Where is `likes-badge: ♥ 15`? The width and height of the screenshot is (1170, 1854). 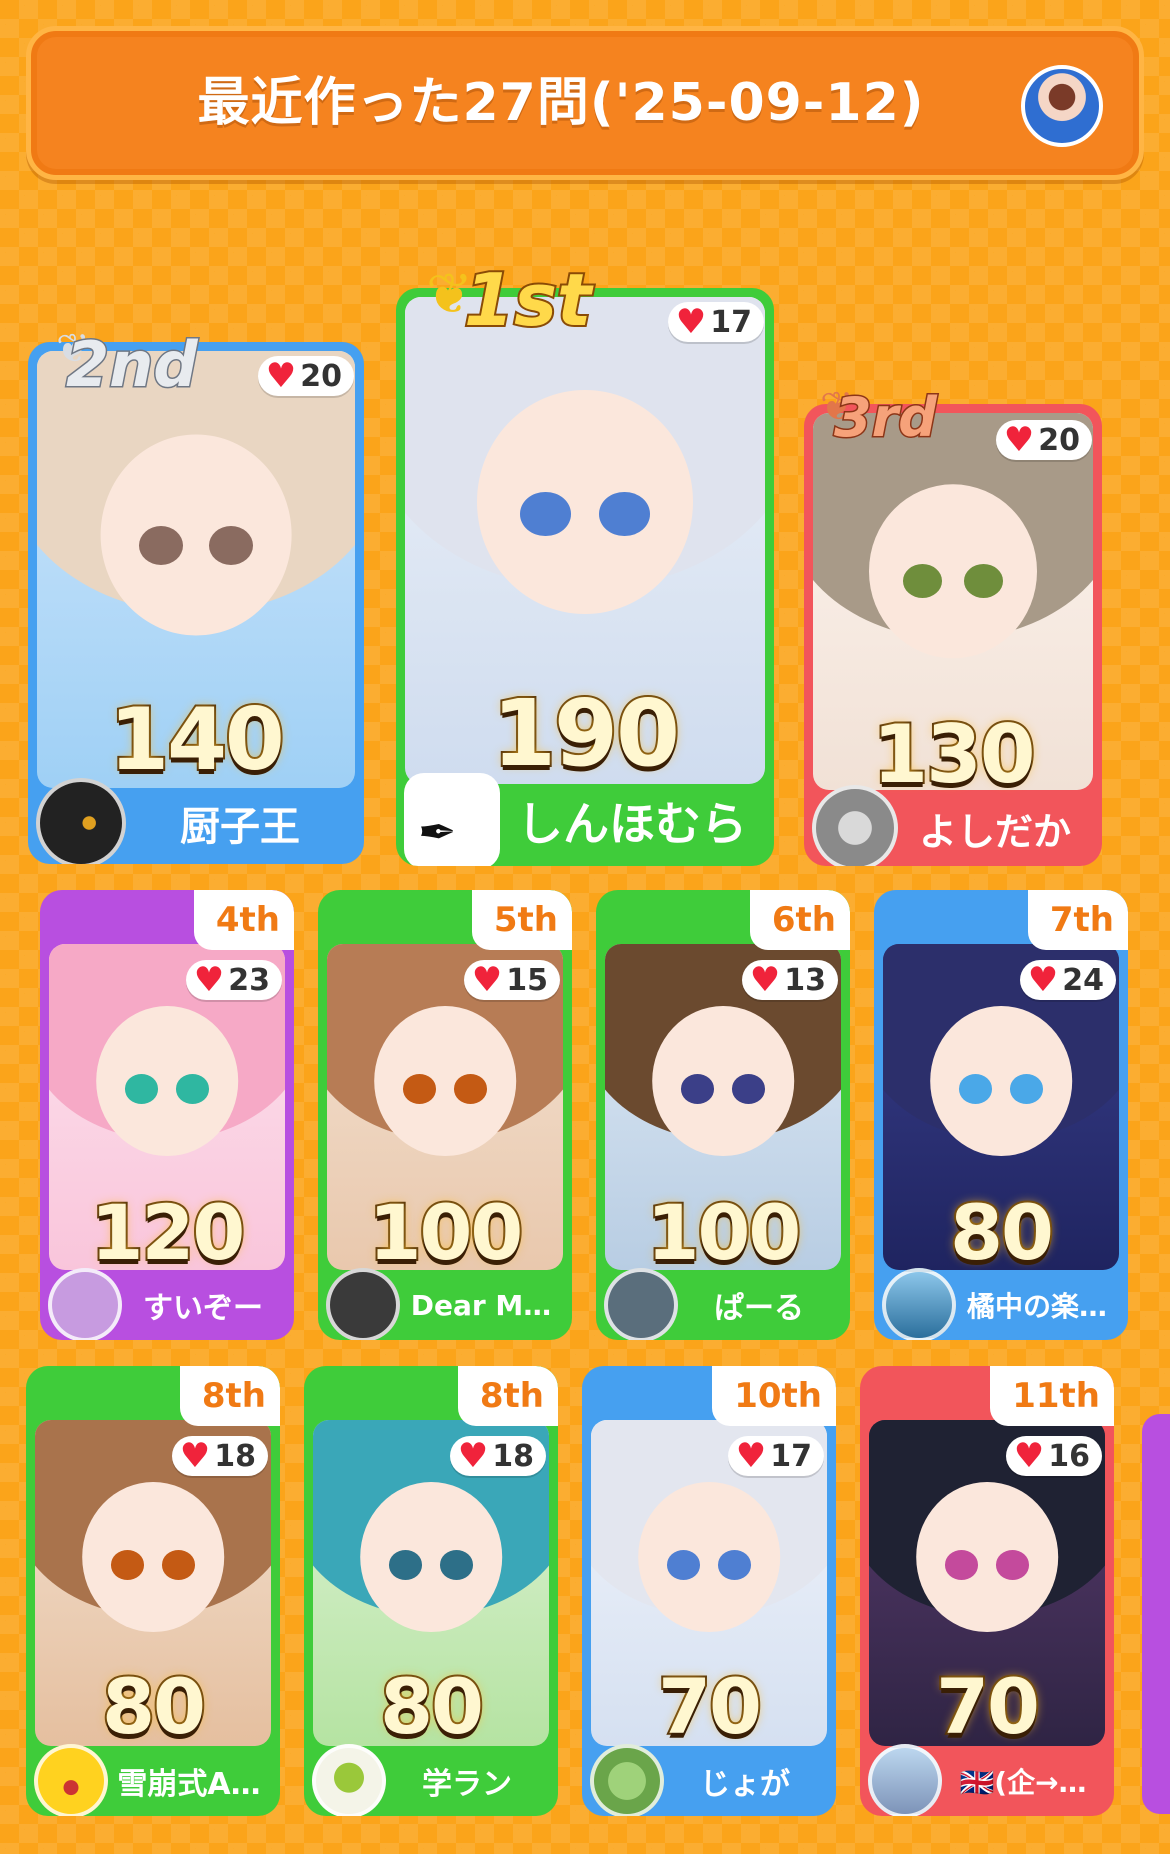
likes-badge: ♥ 15 is located at coordinates (511, 980).